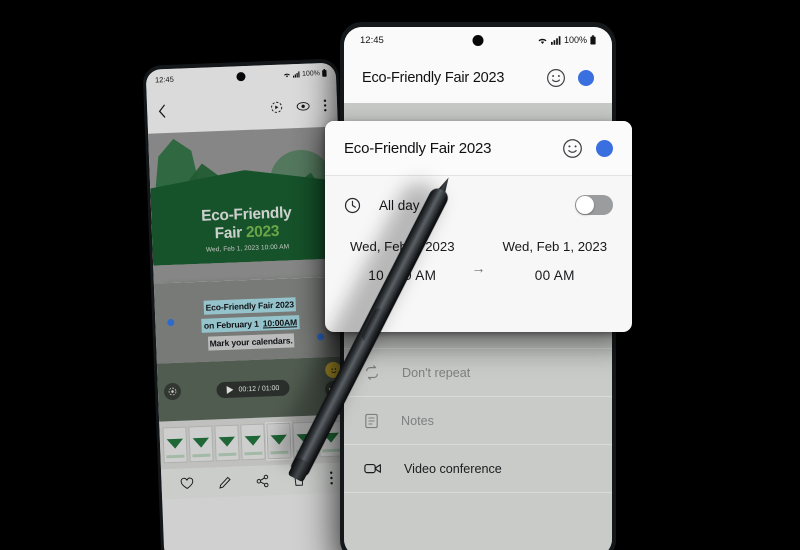 This screenshot has height=550, width=800. What do you see at coordinates (303, 106) in the screenshot?
I see `eye-icon` at bounding box center [303, 106].